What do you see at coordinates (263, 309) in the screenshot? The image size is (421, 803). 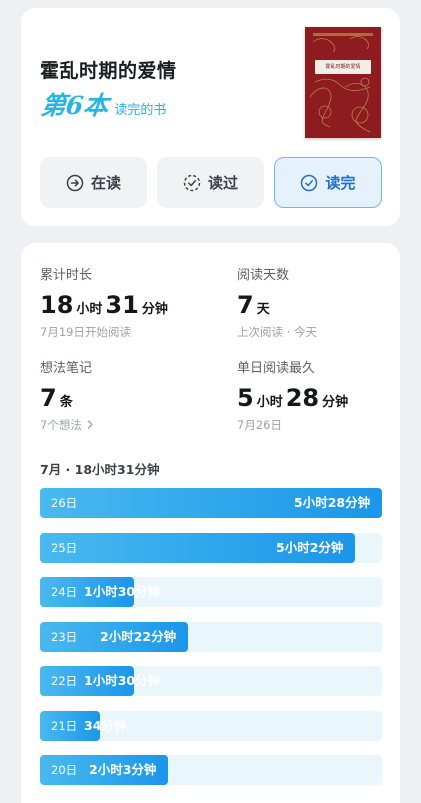 I see `days-unit: 天` at bounding box center [263, 309].